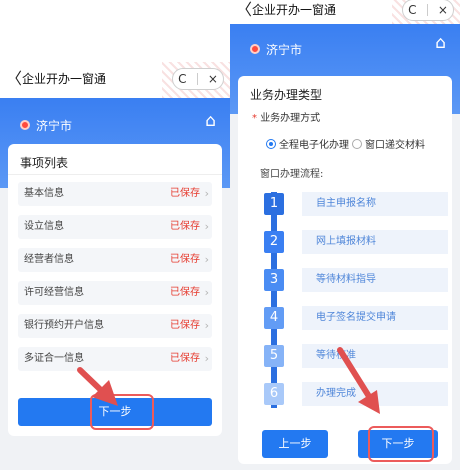  What do you see at coordinates (44, 226) in the screenshot?
I see `item-label: 设立信息` at bounding box center [44, 226].